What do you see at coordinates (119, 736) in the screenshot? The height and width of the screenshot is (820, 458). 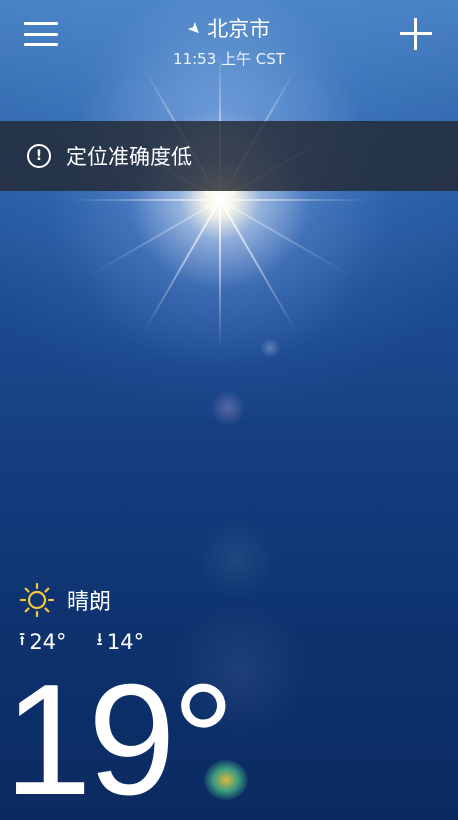 I see `current-temperature: 19°` at bounding box center [119, 736].